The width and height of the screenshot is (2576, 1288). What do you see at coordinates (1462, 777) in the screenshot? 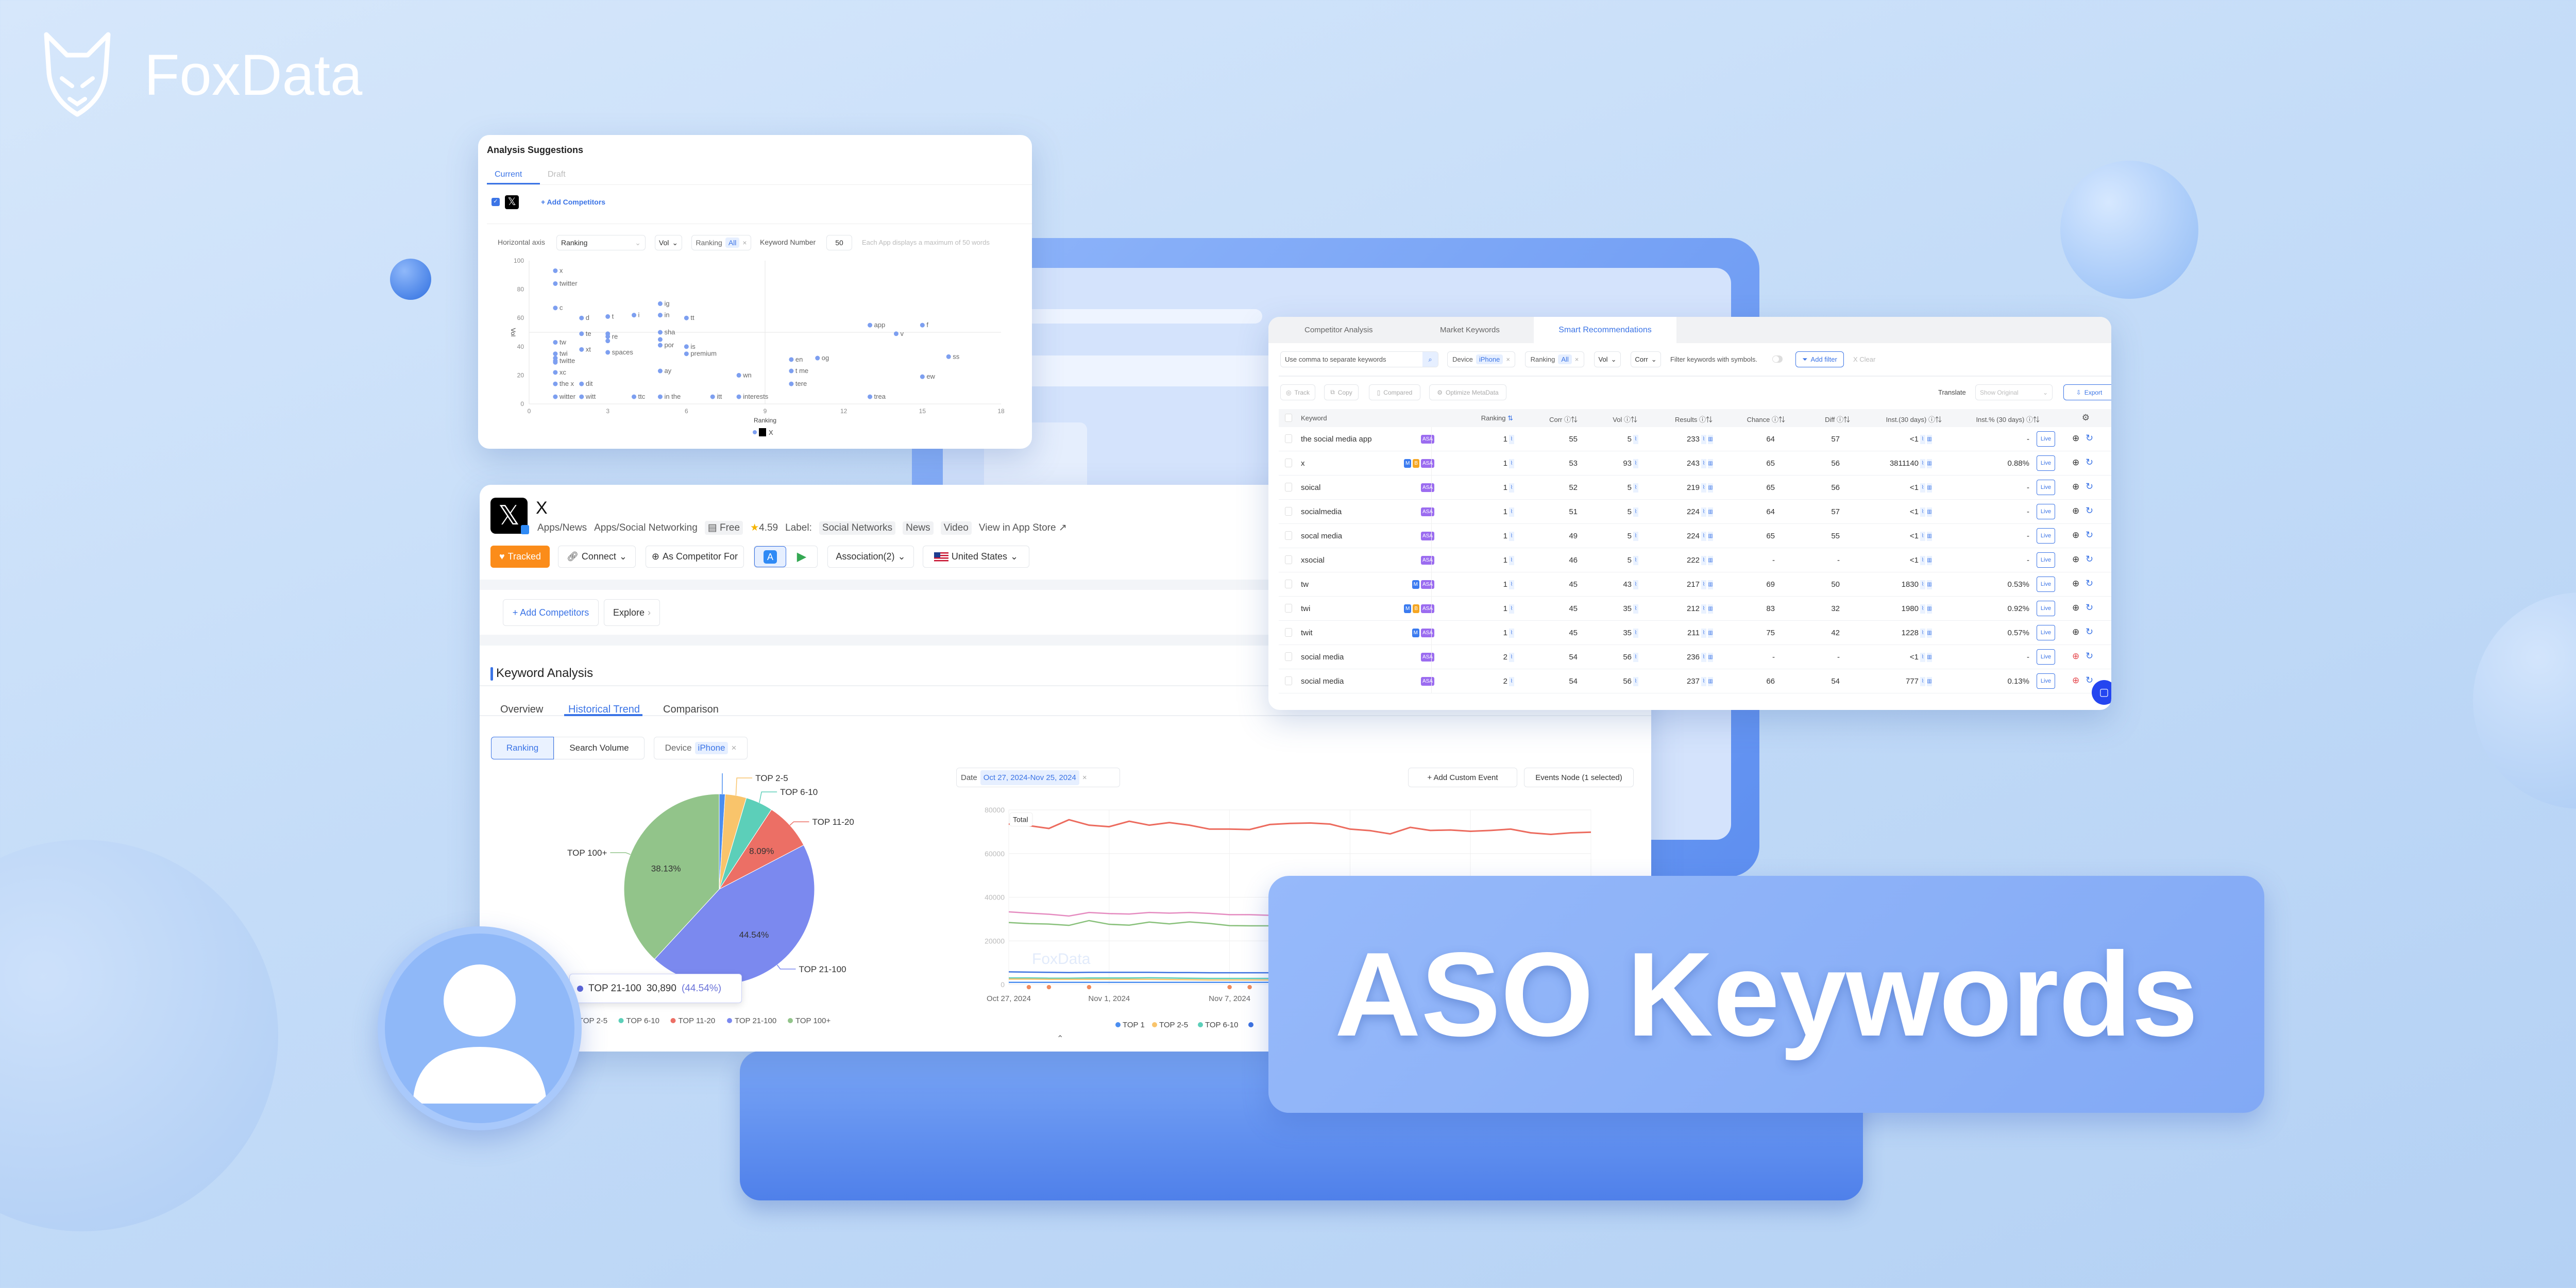
I see `add-custom-event-button: + Add Custom Event` at bounding box center [1462, 777].